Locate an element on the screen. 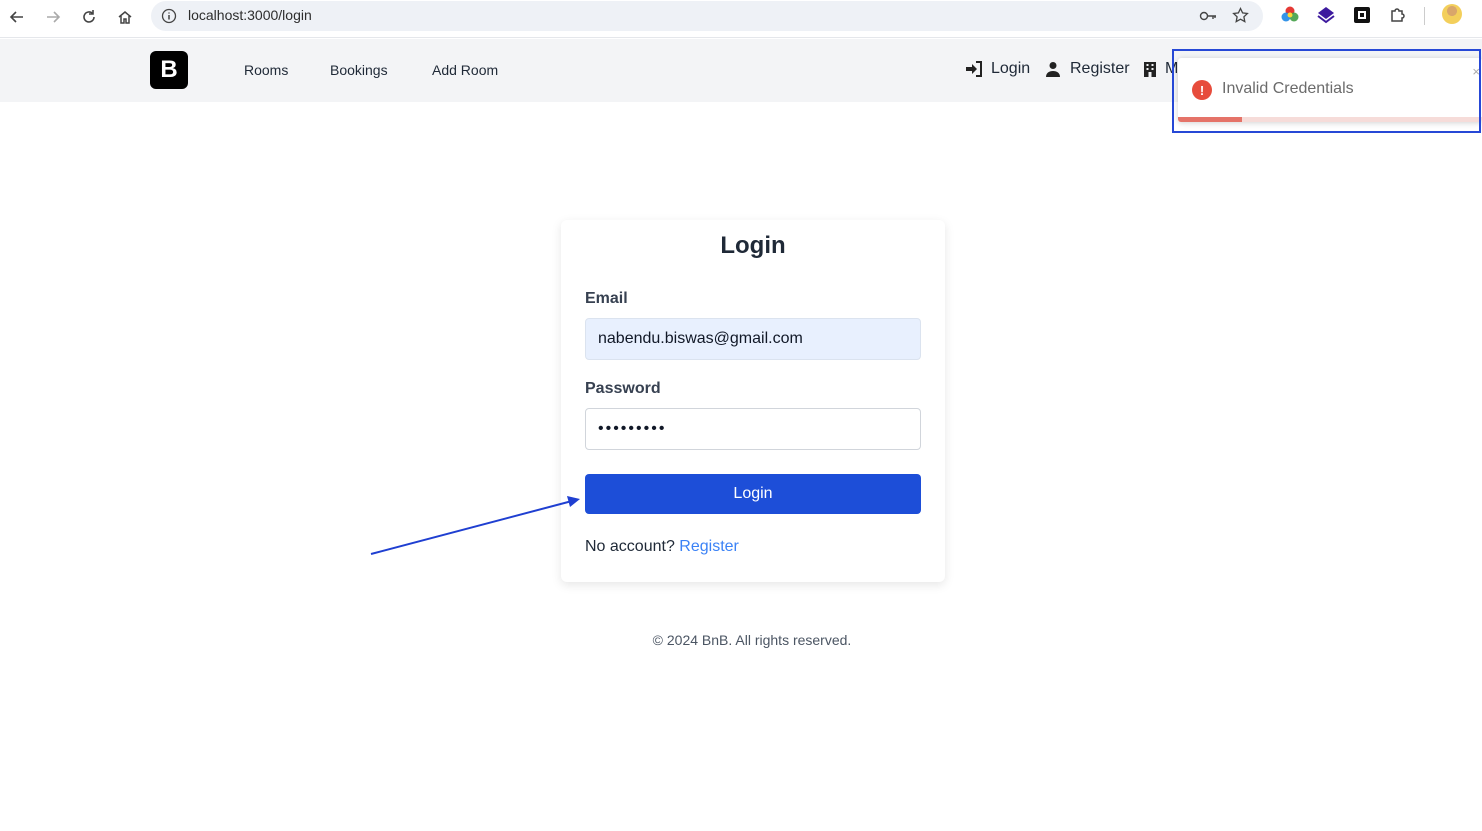  home-icon is located at coordinates (125, 17).